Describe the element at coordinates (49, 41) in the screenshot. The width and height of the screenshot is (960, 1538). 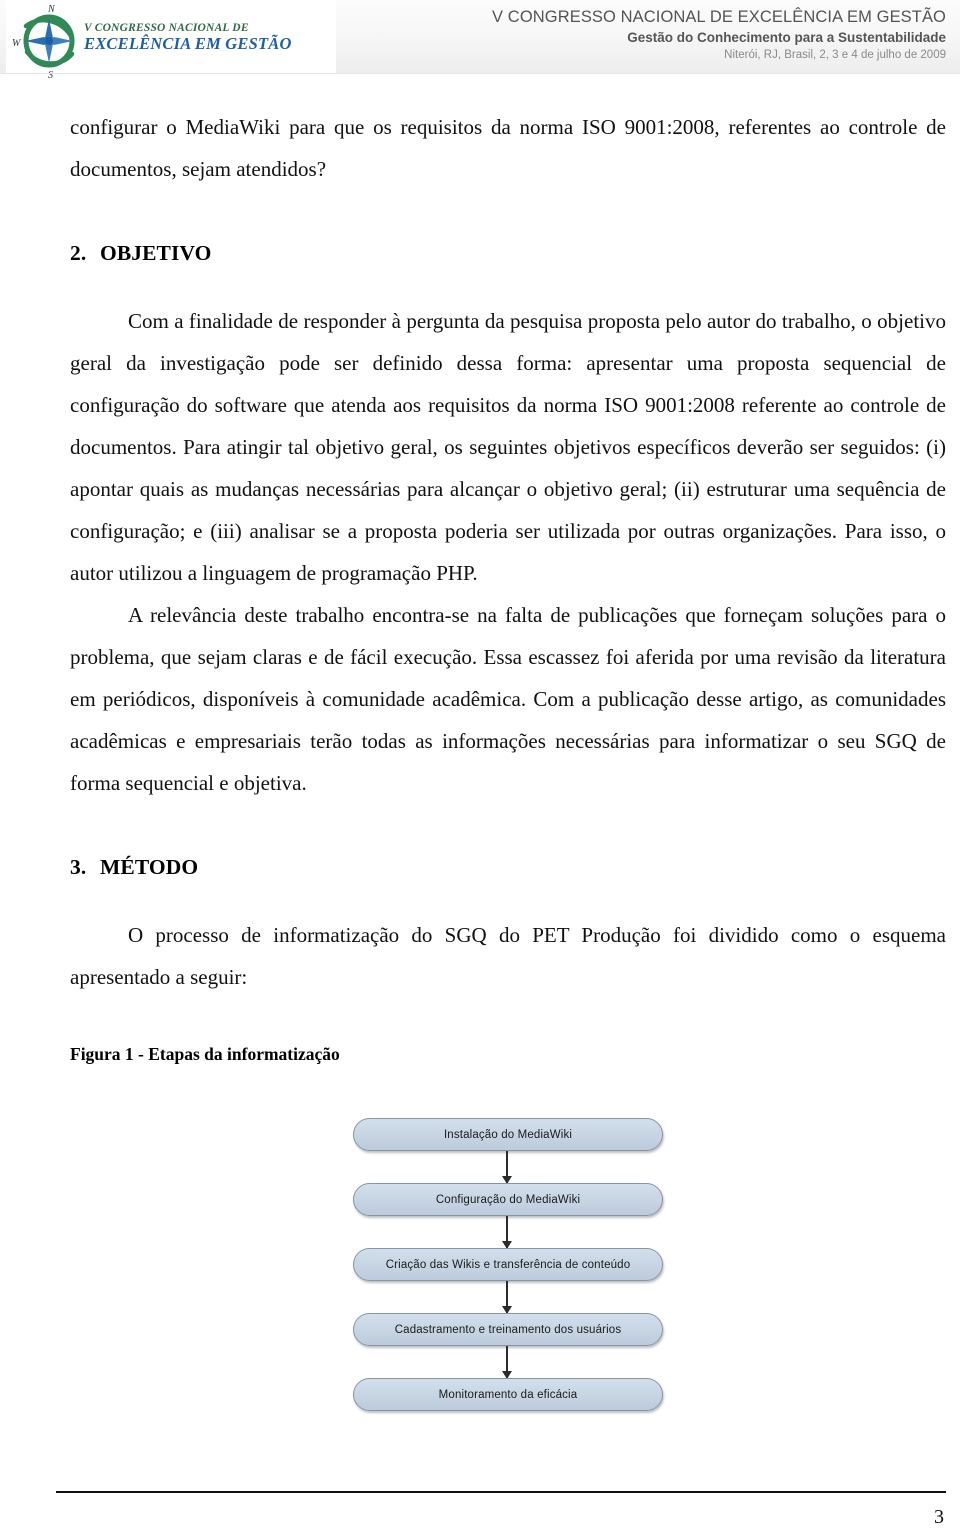
I see `compass-rose-icon: N S W` at that location.